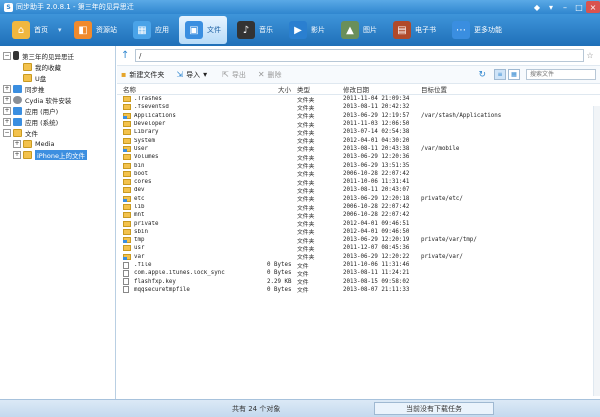  What do you see at coordinates (255, 30) in the screenshot?
I see `toolbar-music-button: ♪ 音乐` at bounding box center [255, 30].